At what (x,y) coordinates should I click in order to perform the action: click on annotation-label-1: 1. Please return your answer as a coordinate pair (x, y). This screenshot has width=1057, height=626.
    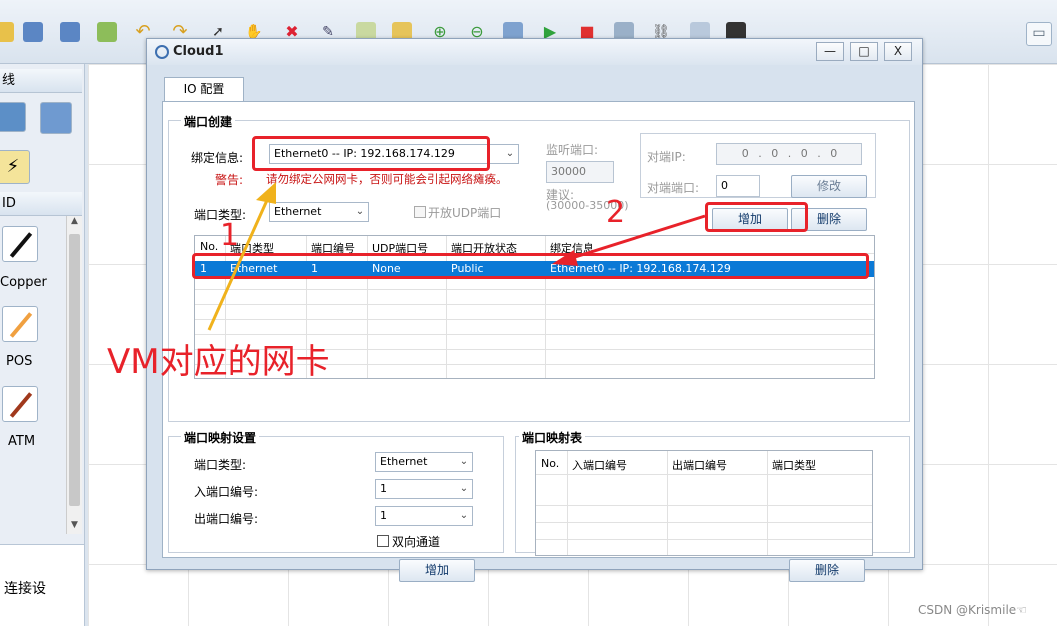
    Looking at the image, I should click on (230, 235).